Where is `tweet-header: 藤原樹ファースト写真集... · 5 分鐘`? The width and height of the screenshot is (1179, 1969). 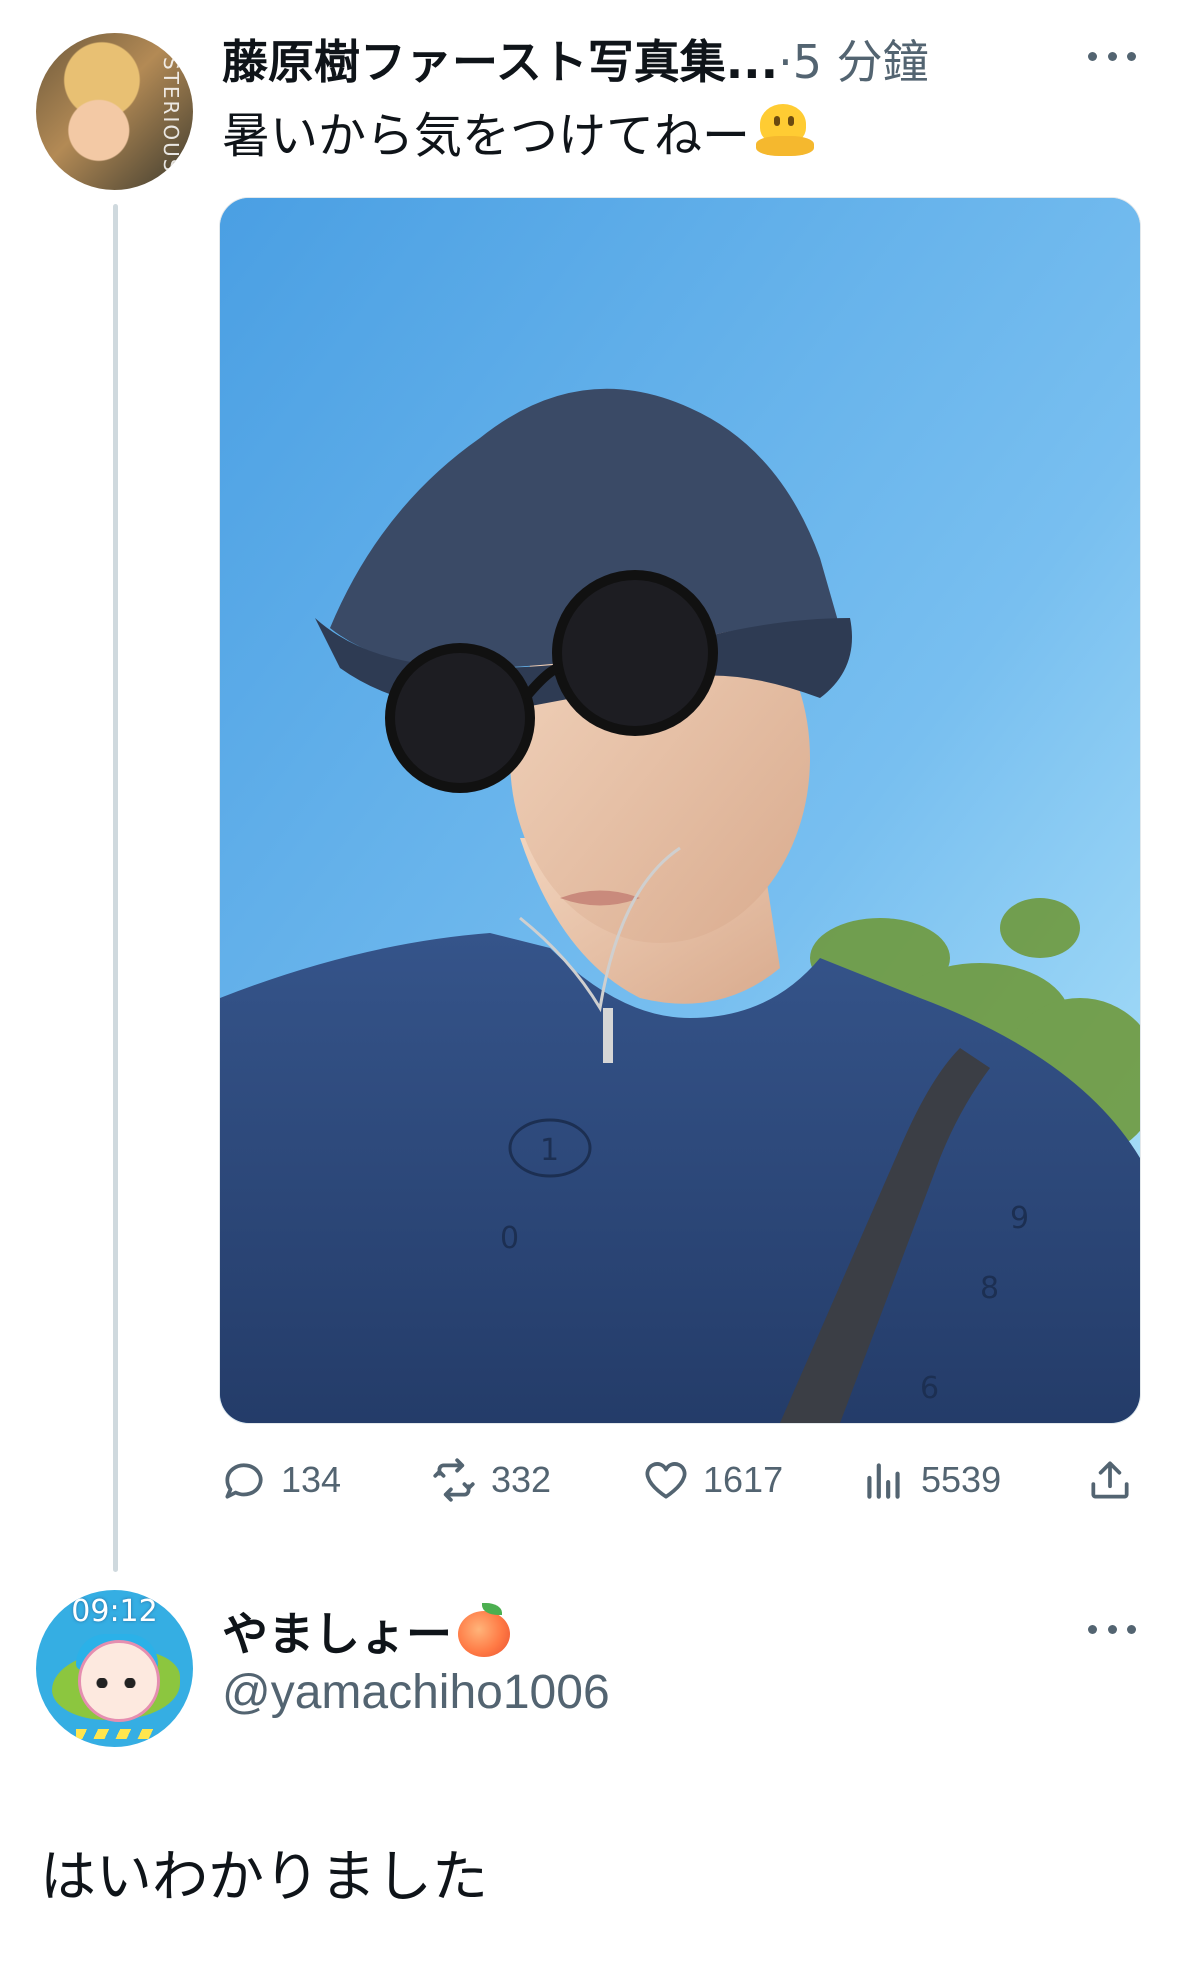
tweet-header: 藤原樹ファースト写真集... · 5 分鐘 is located at coordinates (575, 57).